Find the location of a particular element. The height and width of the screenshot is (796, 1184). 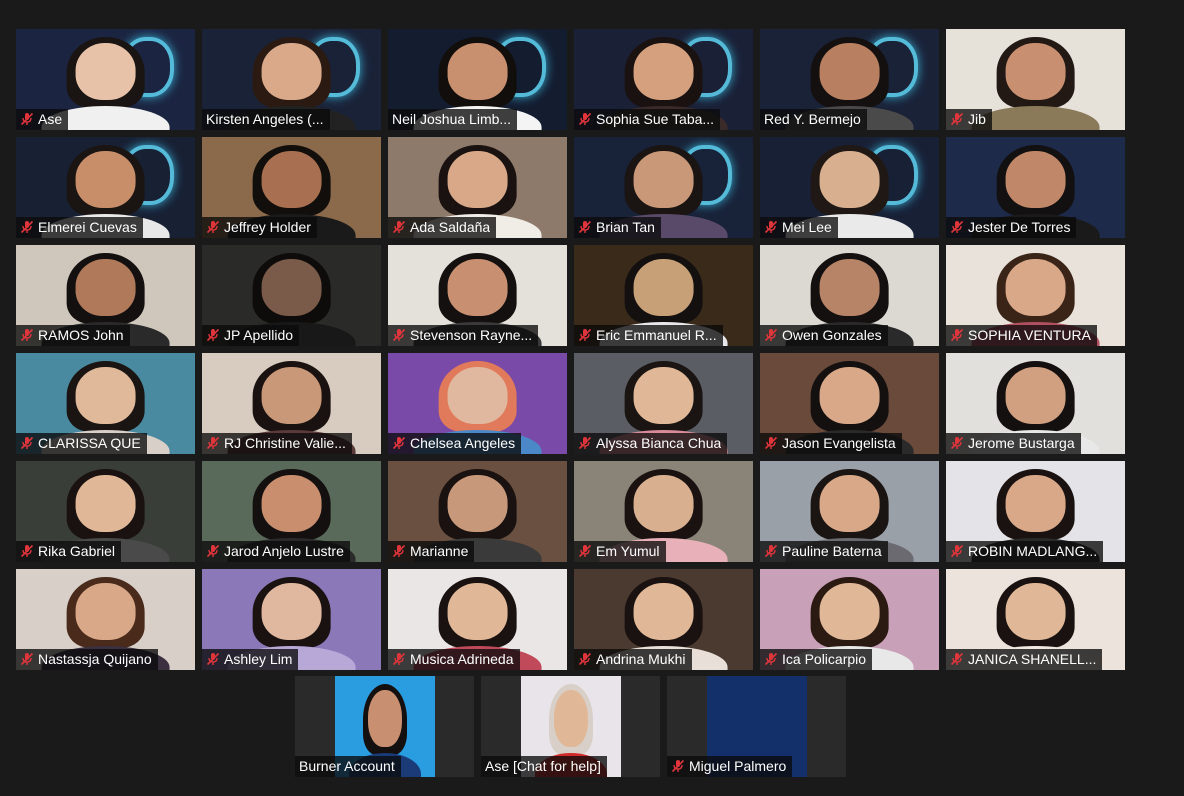

participant-name: Elmerei Cuevas is located at coordinates (87, 227).